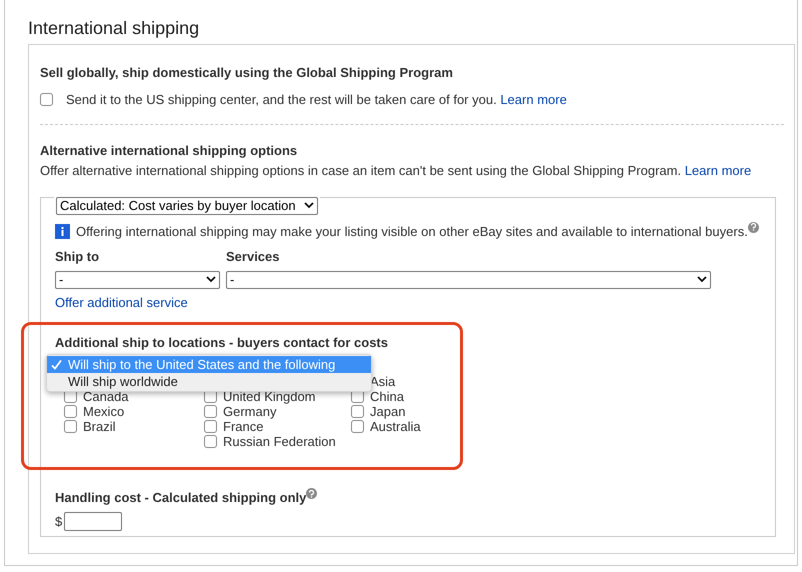  What do you see at coordinates (243, 426) in the screenshot?
I see `location-label: France` at bounding box center [243, 426].